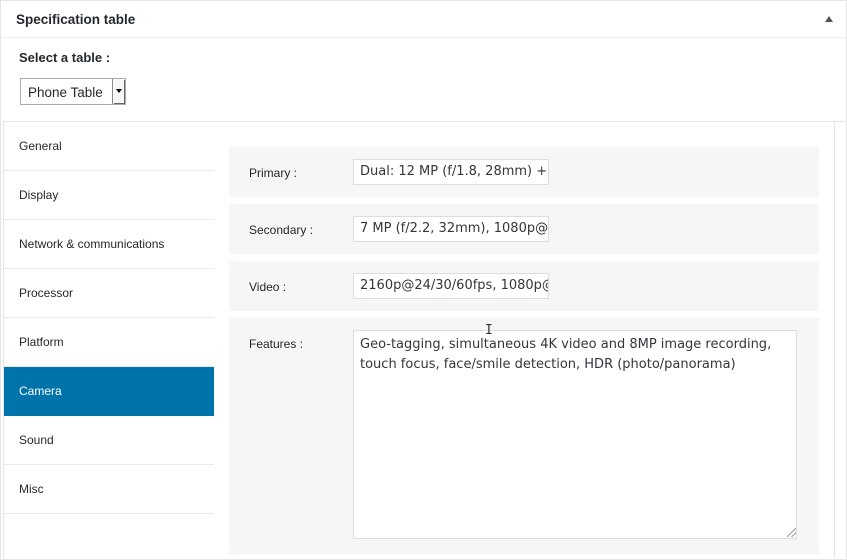  What do you see at coordinates (109, 391) in the screenshot?
I see `tab-camera: Camera` at bounding box center [109, 391].